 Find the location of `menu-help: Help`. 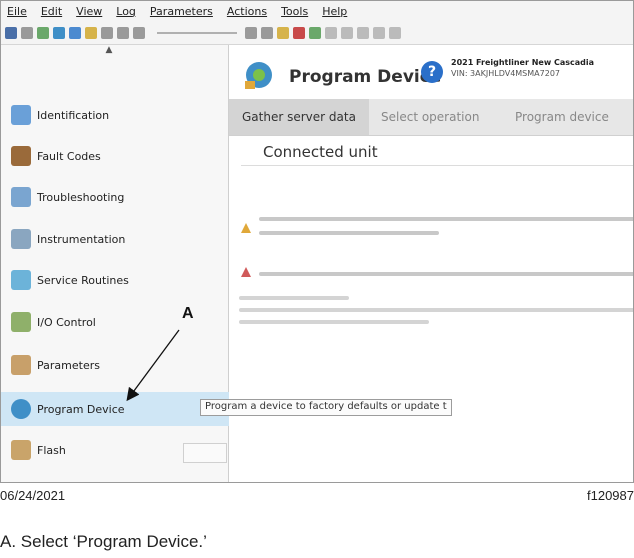

menu-help: Help is located at coordinates (334, 11).